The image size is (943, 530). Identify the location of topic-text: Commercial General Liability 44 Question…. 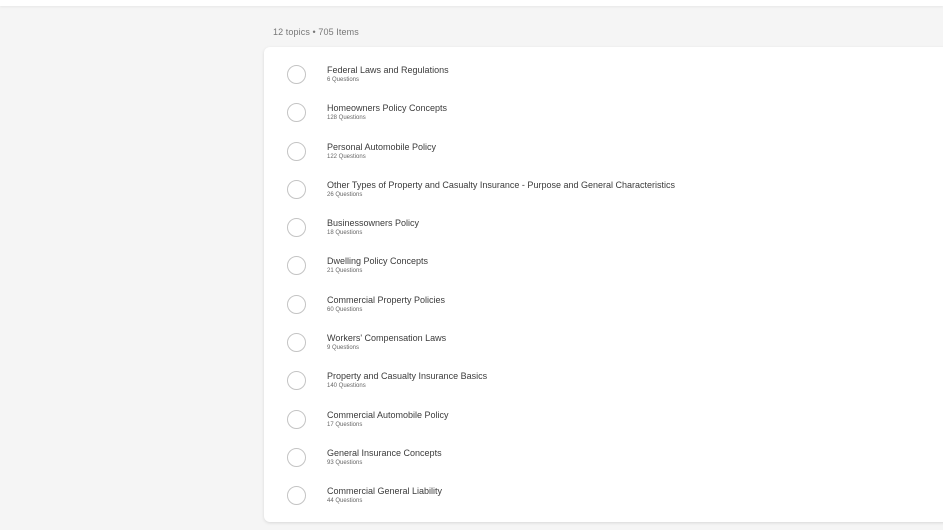
(384, 495).